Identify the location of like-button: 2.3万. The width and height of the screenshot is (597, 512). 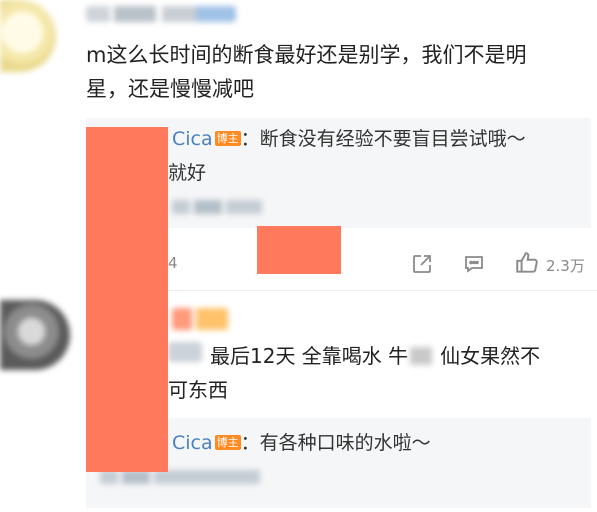
(549, 265).